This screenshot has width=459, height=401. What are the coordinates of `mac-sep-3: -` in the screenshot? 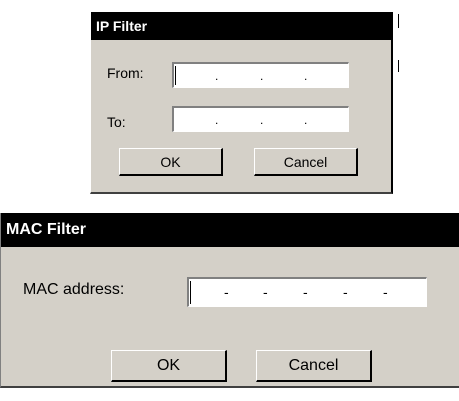 It's located at (305, 292).